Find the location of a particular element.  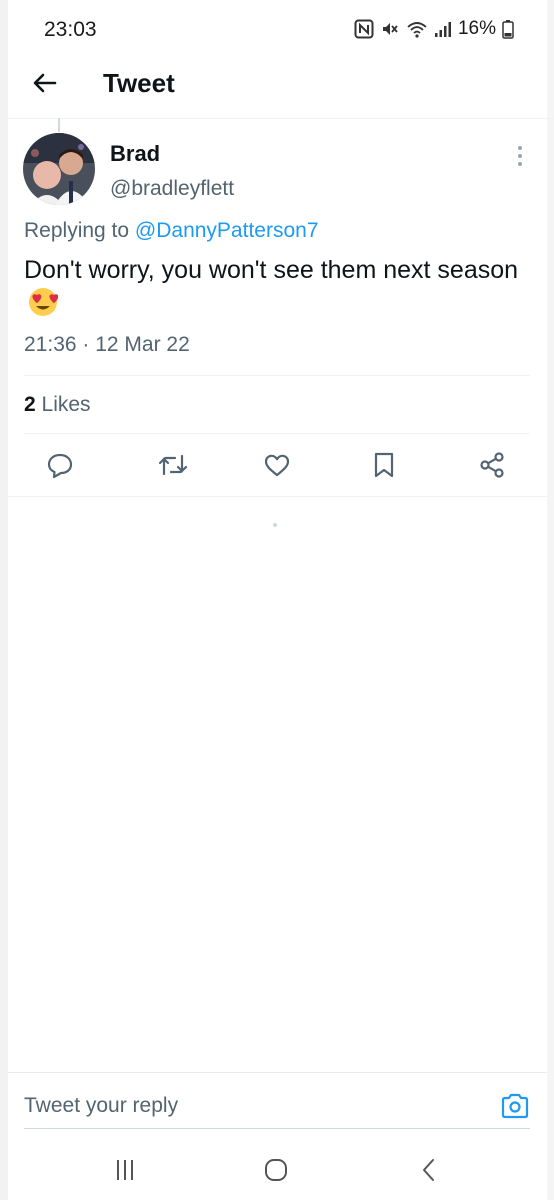

share-icon is located at coordinates (492, 465).